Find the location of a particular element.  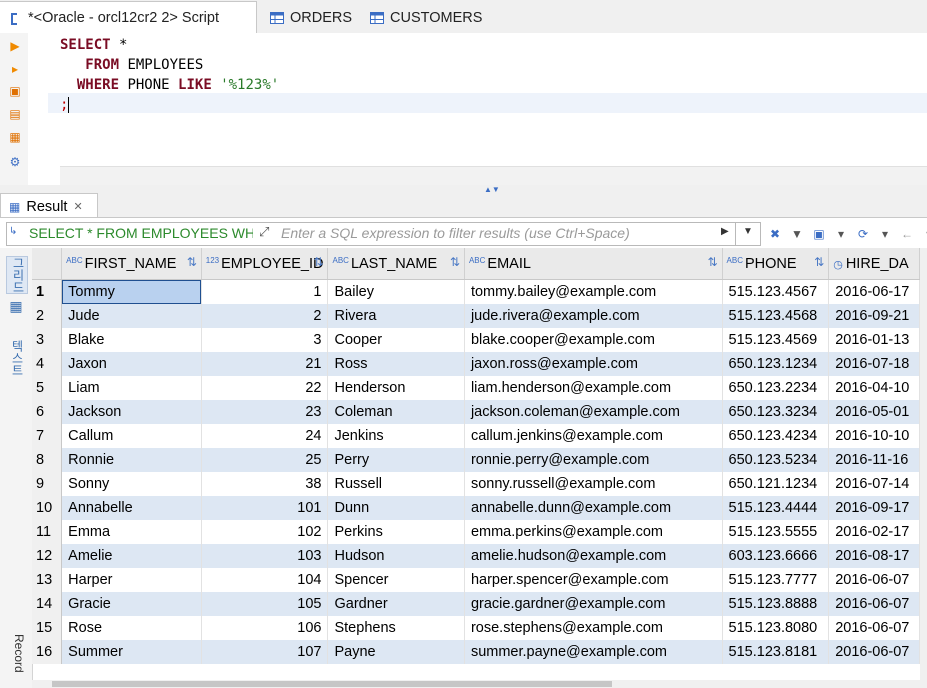

cell-employee-id: 25 is located at coordinates (265, 460).